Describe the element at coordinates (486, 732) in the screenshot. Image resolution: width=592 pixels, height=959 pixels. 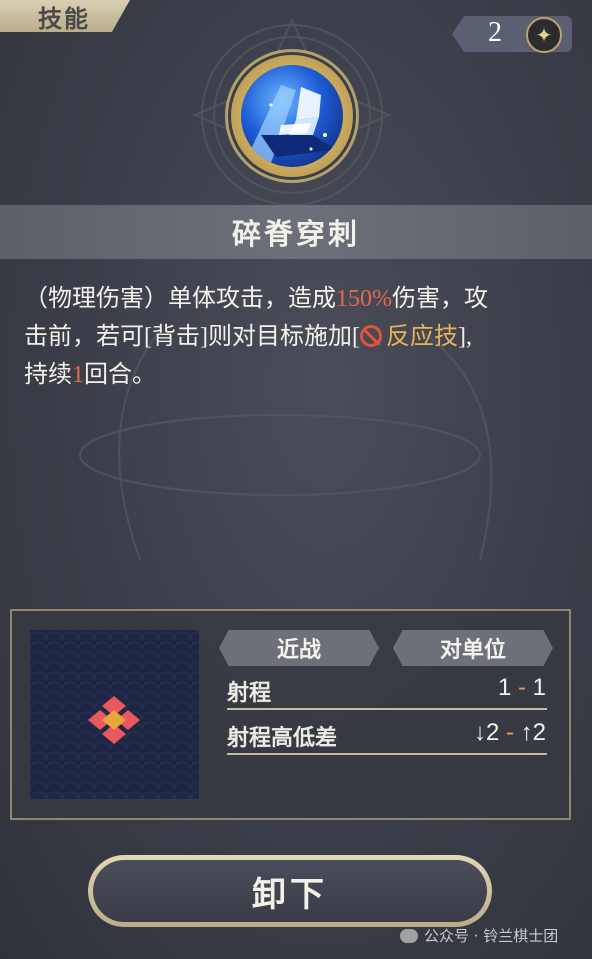
I see `height-down: ↓2` at that location.